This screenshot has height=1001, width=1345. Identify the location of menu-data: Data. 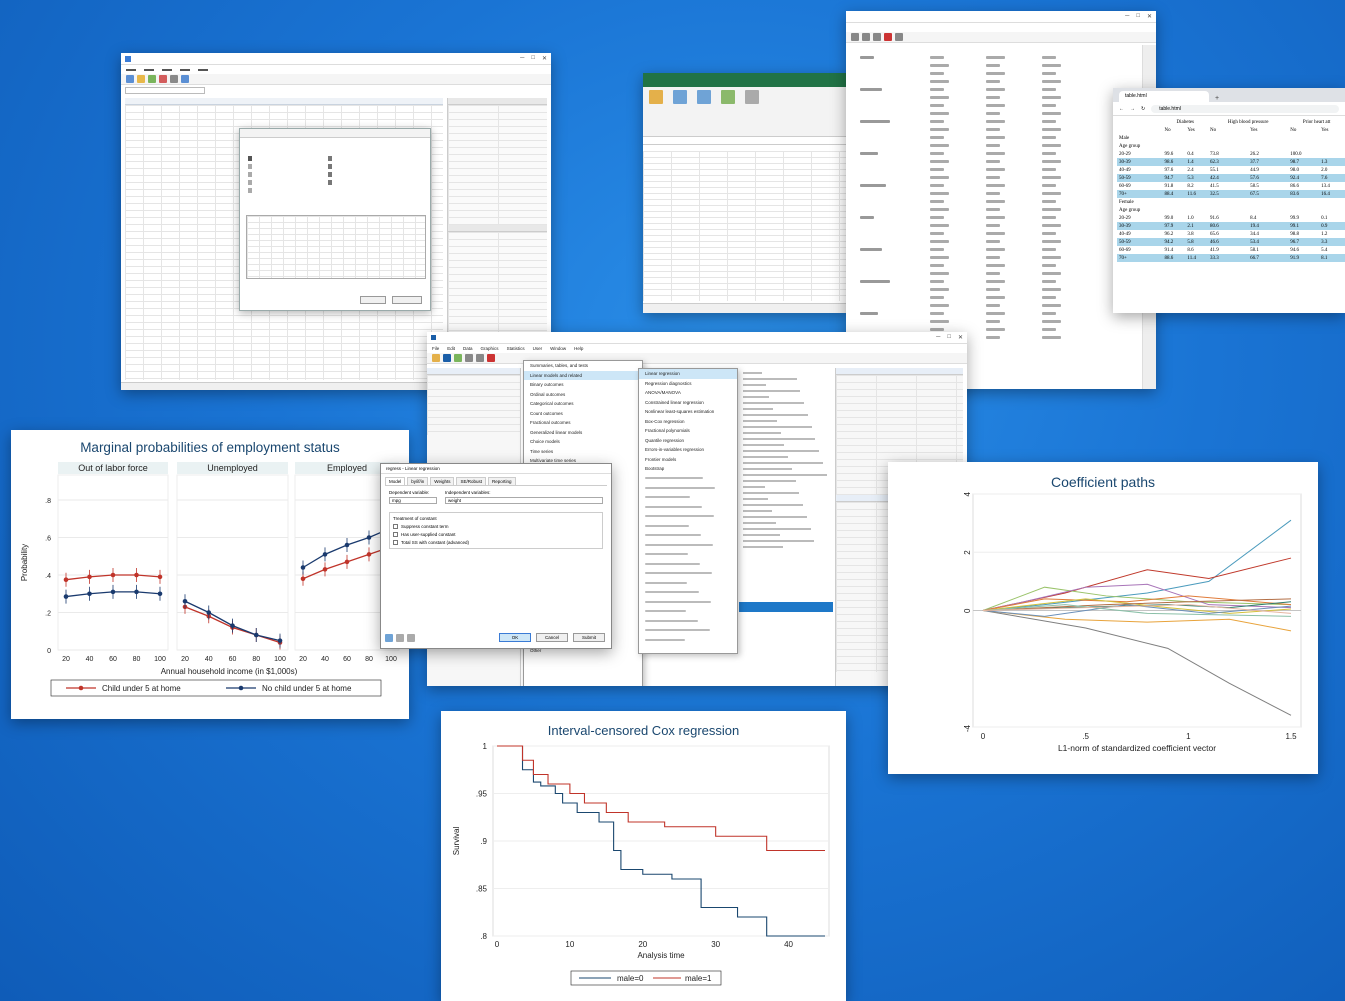
(468, 348).